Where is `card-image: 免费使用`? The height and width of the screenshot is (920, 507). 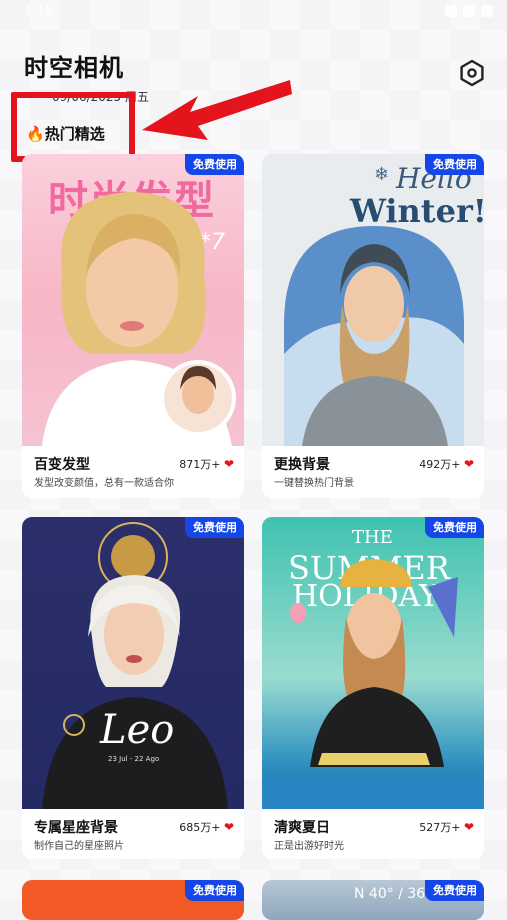
card-image: 免费使用 is located at coordinates (133, 900).